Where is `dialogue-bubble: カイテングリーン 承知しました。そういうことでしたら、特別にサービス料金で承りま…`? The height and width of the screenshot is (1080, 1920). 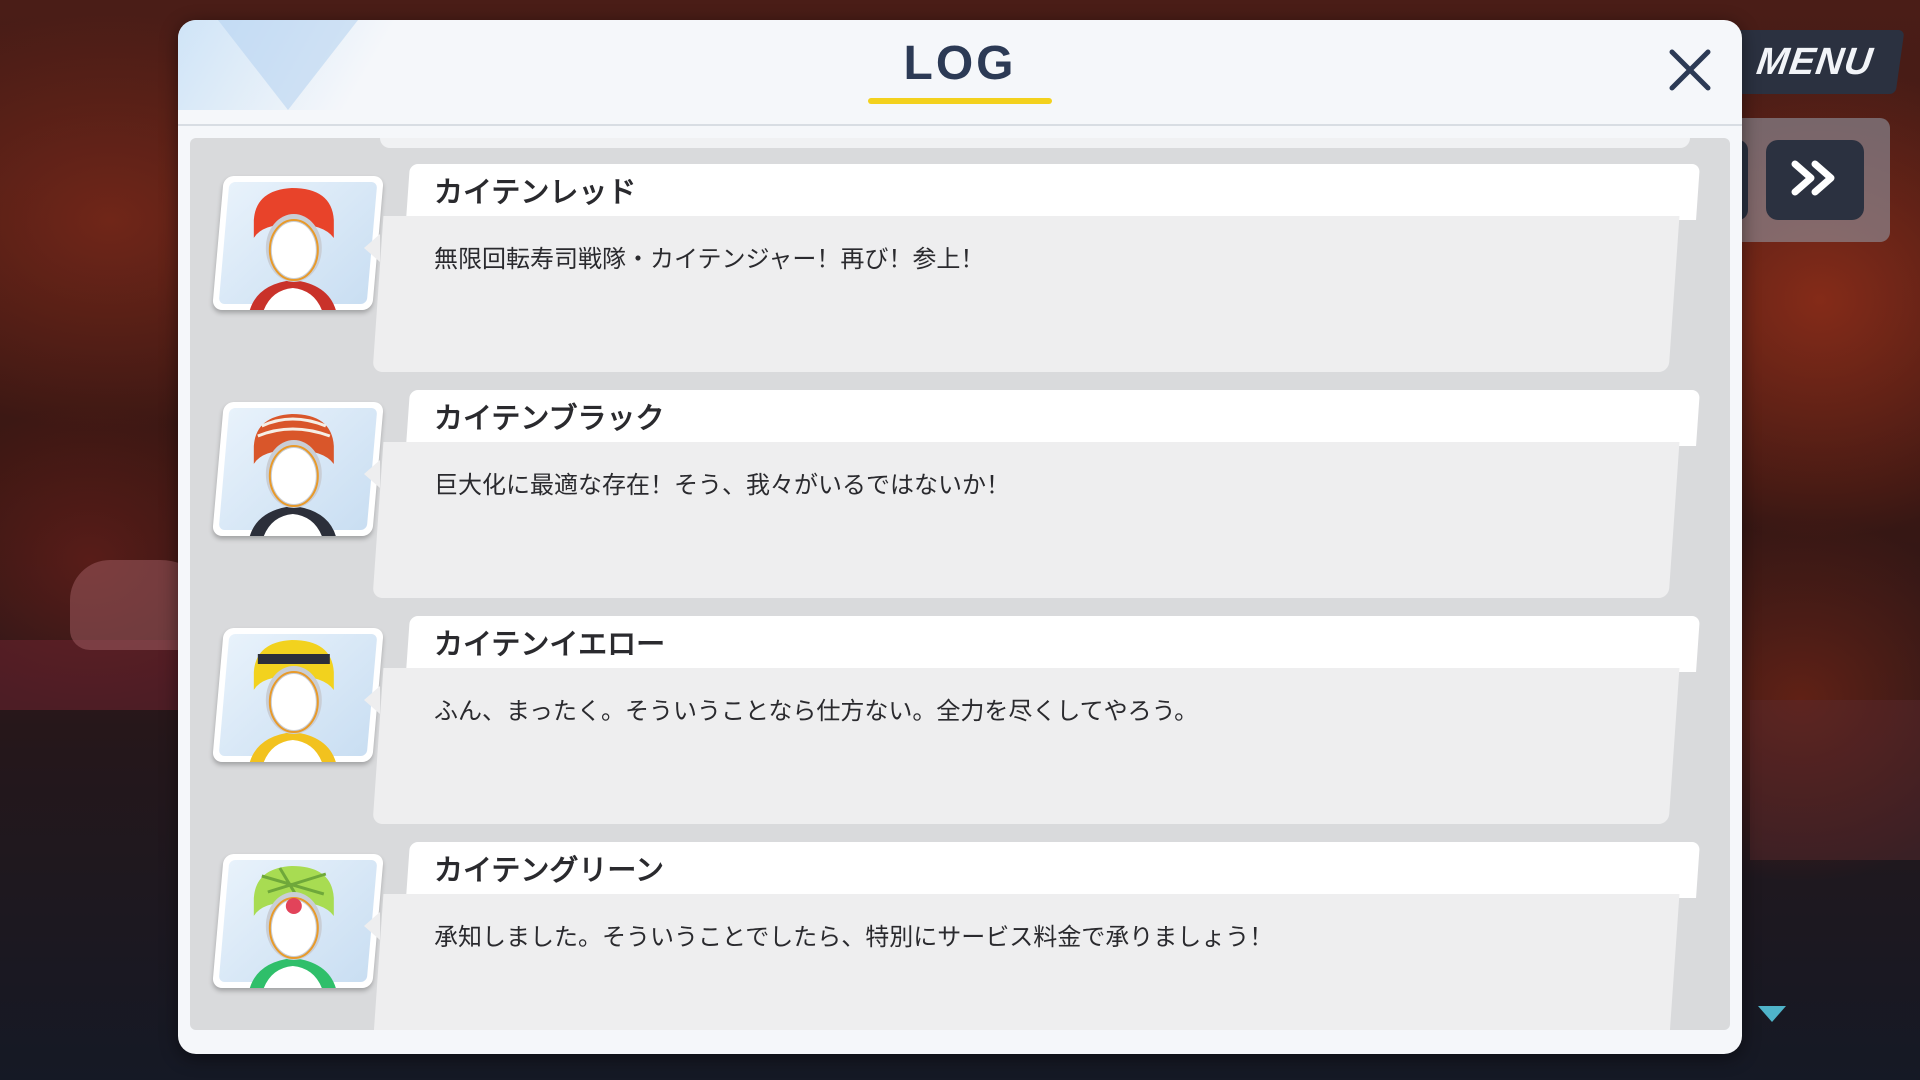 dialogue-bubble: カイテングリーン 承知しました。そういうことでしたら、特別にサービス料金で承りま… is located at coordinates (1032, 936).